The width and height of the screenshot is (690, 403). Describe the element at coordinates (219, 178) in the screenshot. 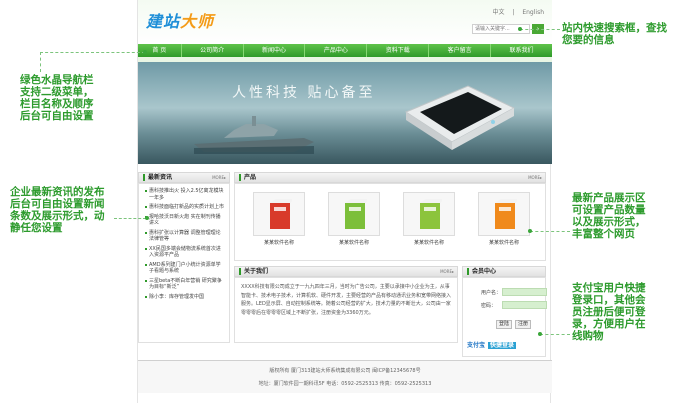

I see `news-more-link: MORE▸` at that location.